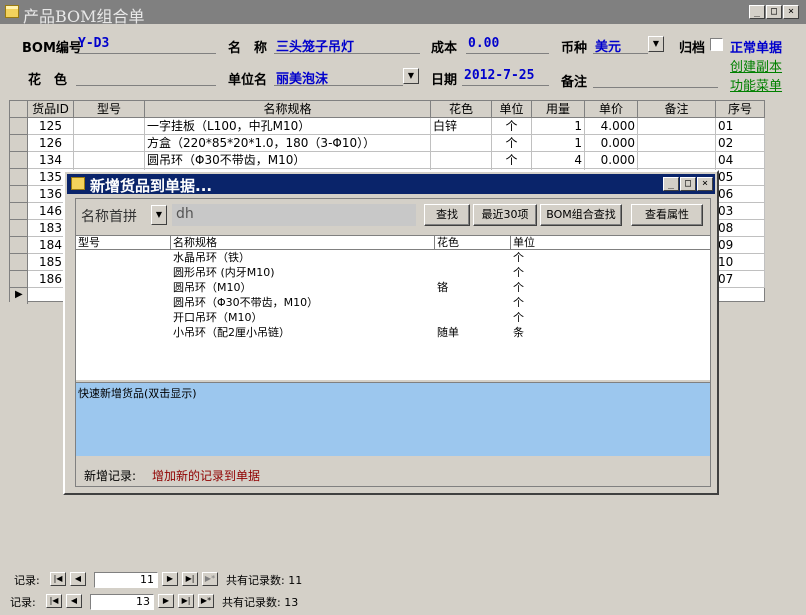 The image size is (806, 615). I want to click on product-cell-color: 随单, so click(448, 332).